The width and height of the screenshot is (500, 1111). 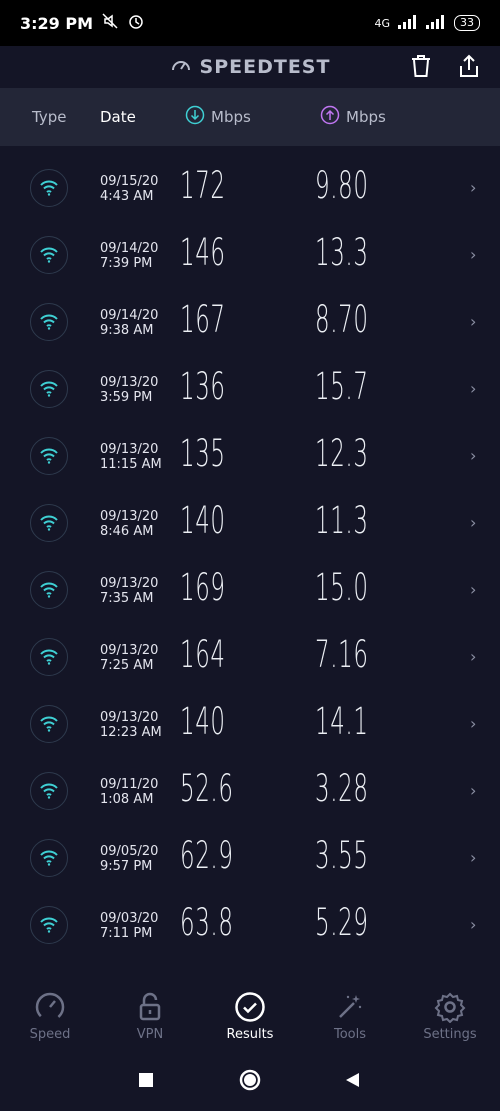 What do you see at coordinates (250, 323) in the screenshot?
I see `result-row: 09/14/20 9:38 AM 167 8.70 ›` at bounding box center [250, 323].